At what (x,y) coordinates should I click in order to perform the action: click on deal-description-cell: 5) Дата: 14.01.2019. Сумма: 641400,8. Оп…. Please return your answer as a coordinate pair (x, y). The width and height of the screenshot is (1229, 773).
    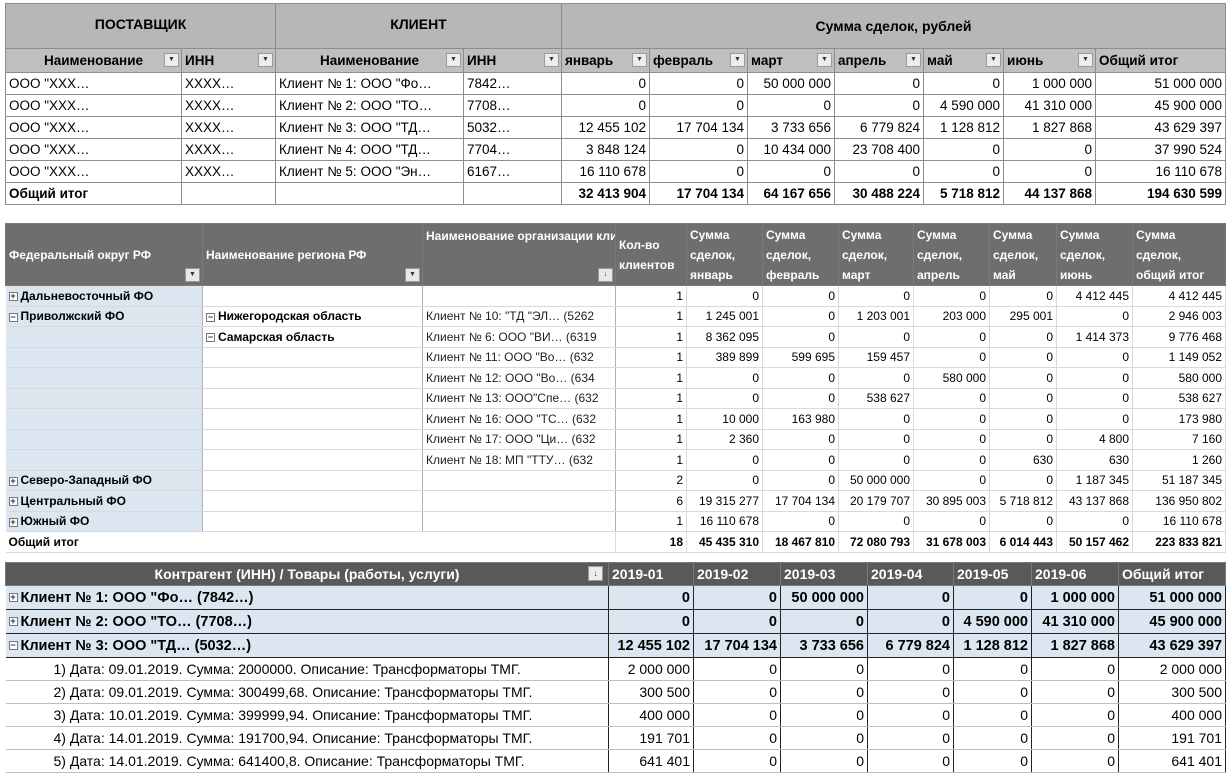
    Looking at the image, I should click on (307, 761).